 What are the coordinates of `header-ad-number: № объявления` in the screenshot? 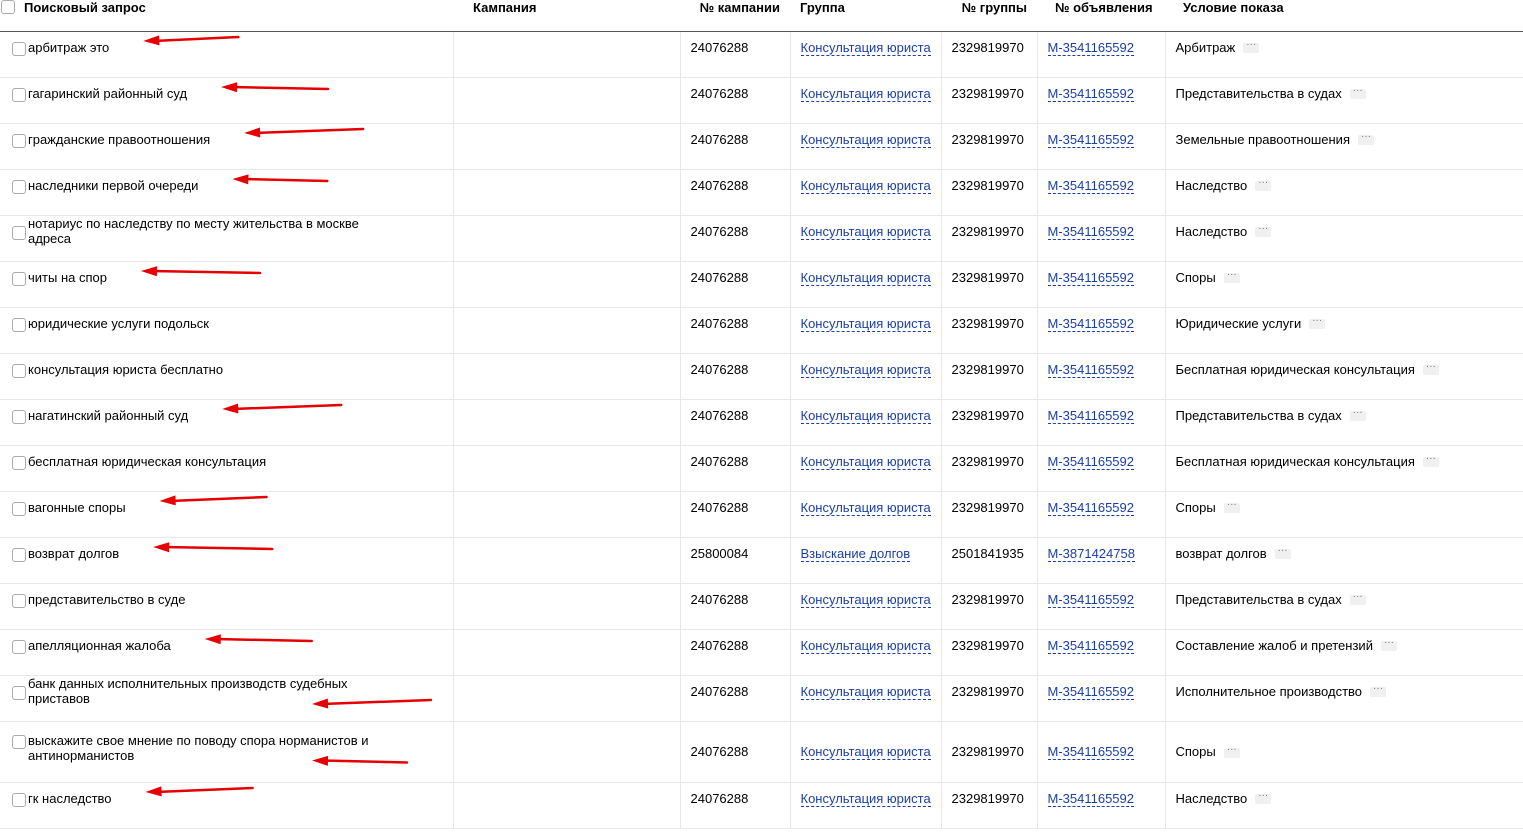 It's located at (1101, 16).